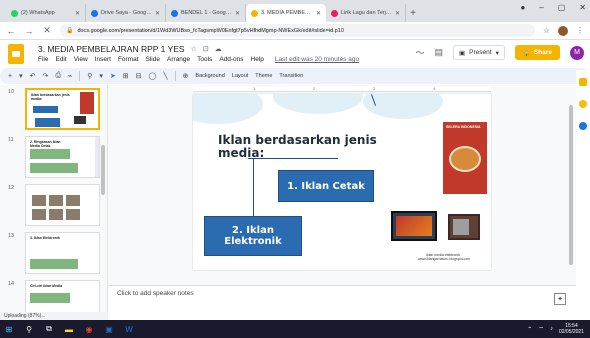 This screenshot has height=338, width=590. I want to click on document-title: 3. MEDIA PEMBELAJRAN RPP 1 YES, so click(111, 49).